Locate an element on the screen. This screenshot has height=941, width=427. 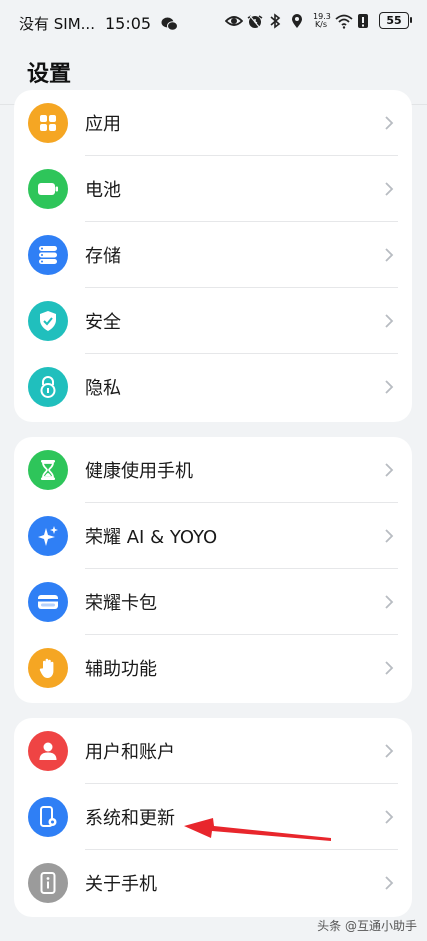
hand-icon is located at coordinates (48, 668).